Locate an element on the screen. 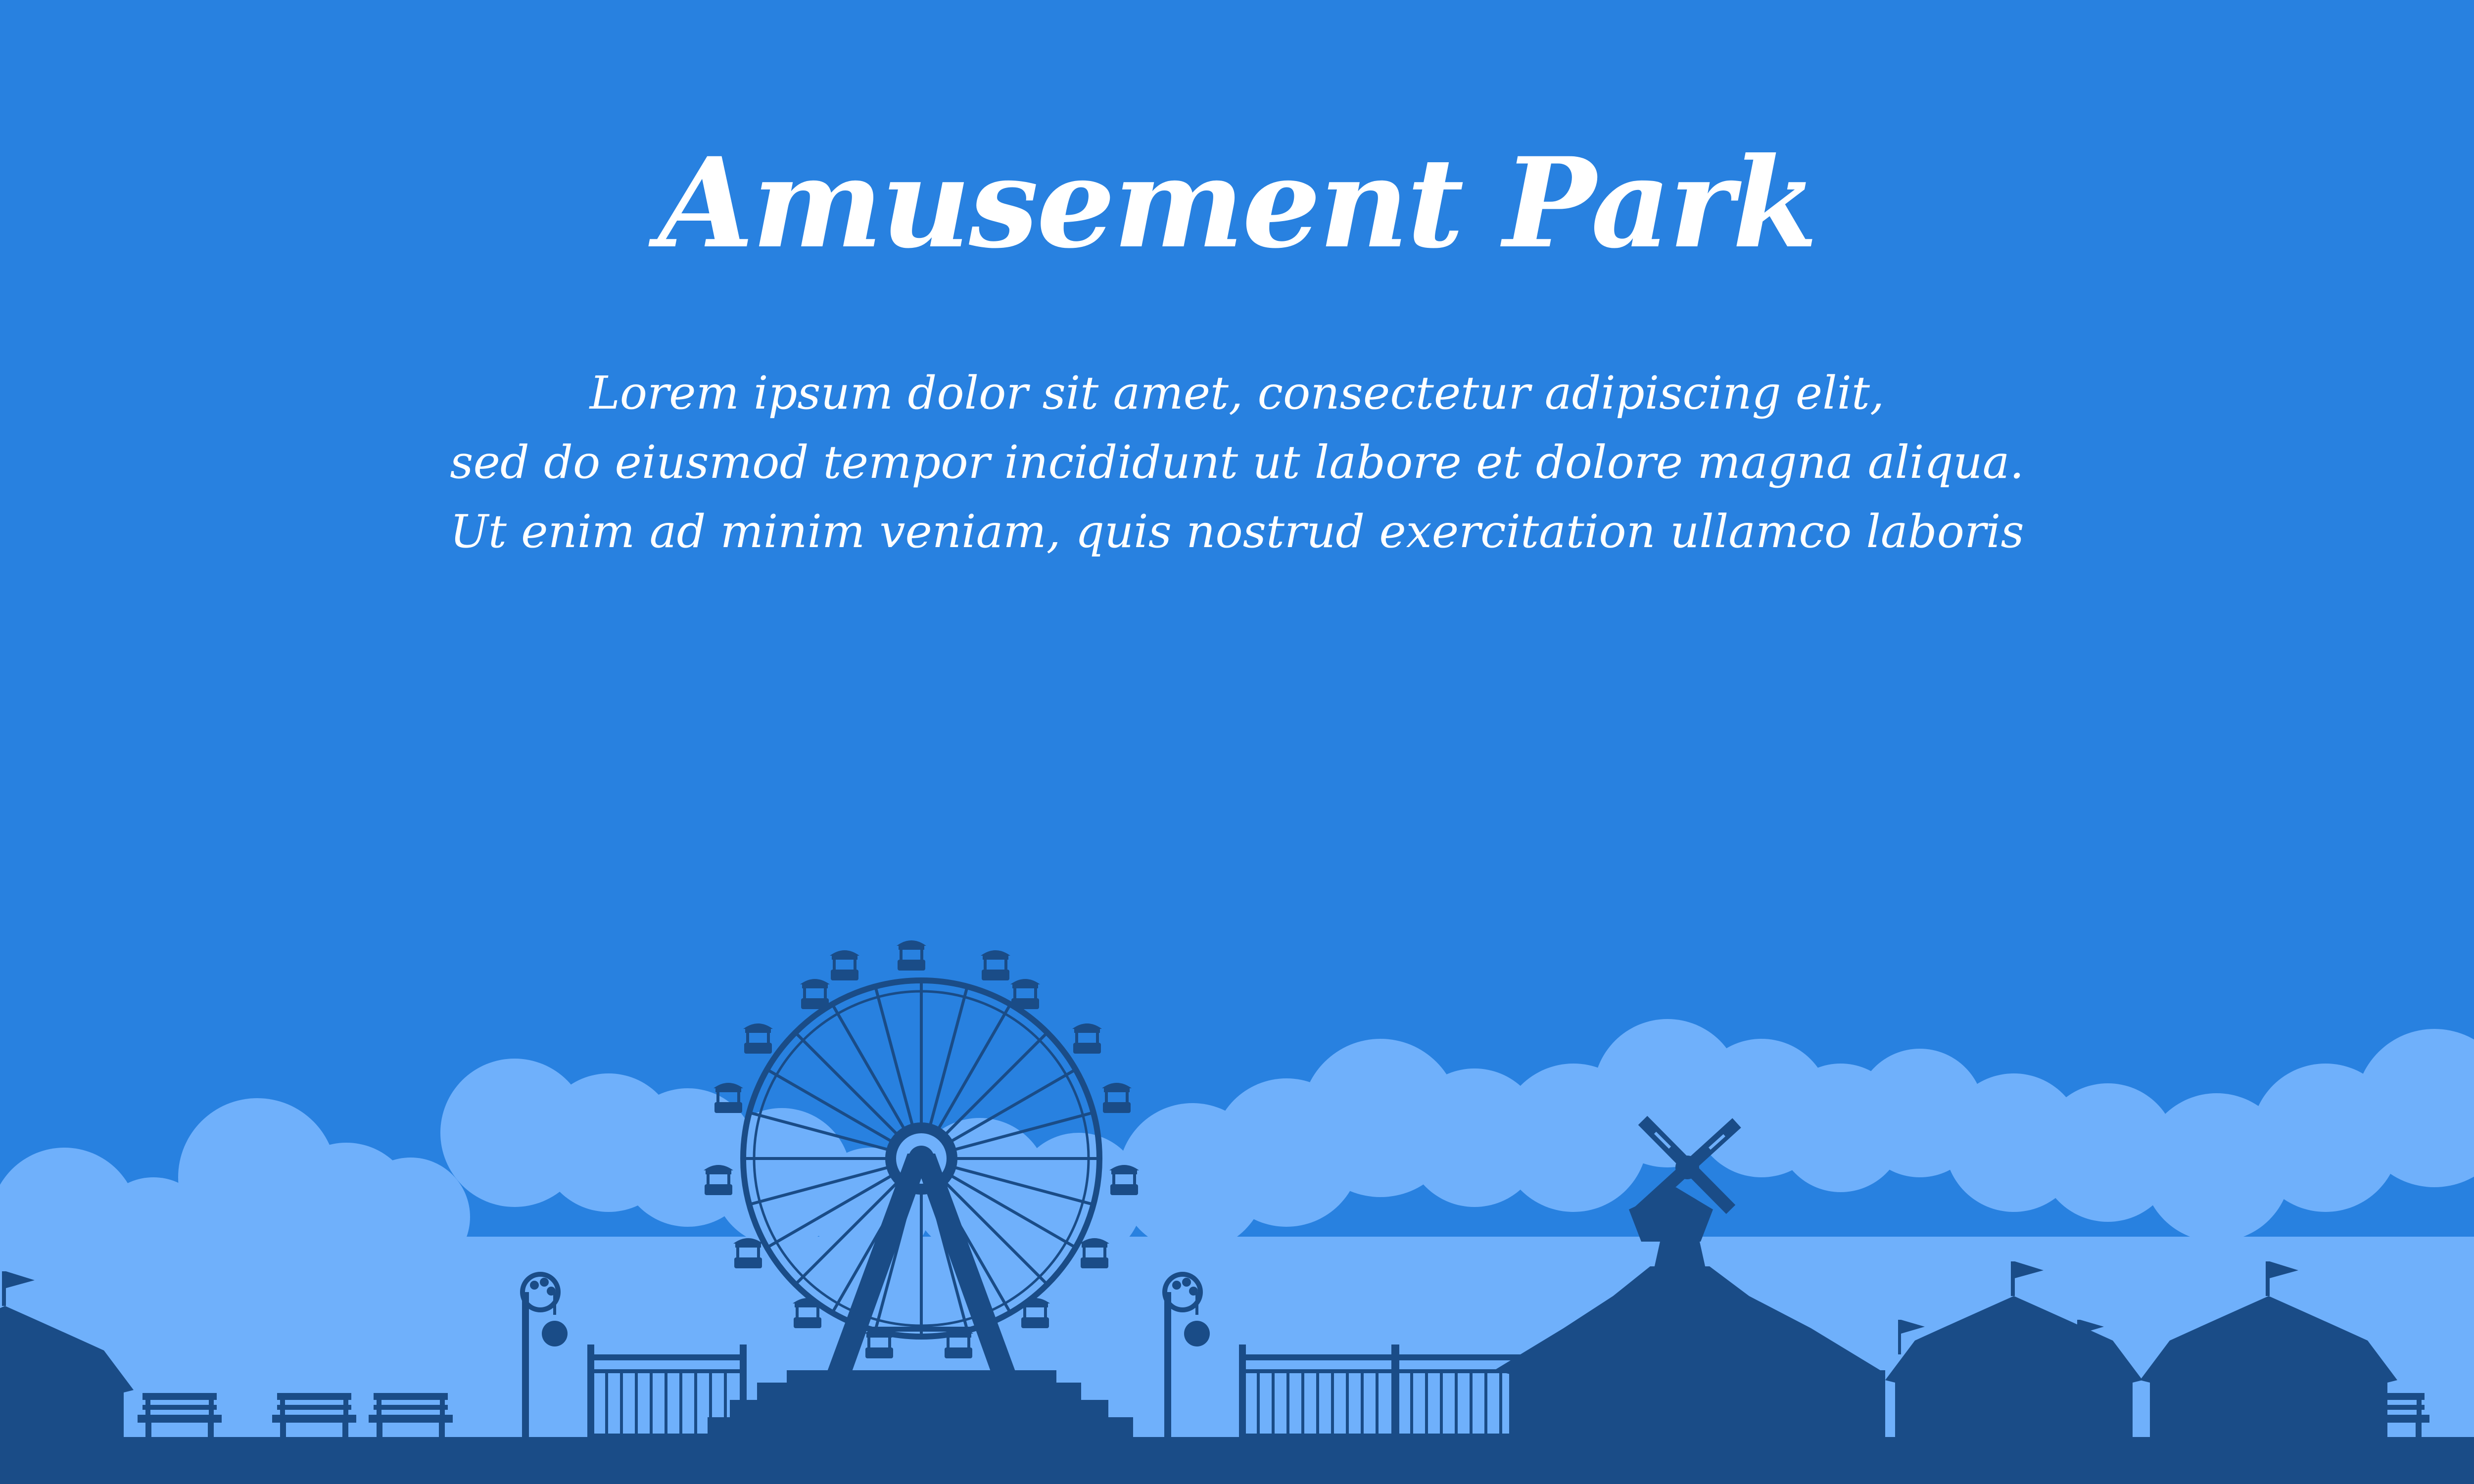 The image size is (2474, 1484). ground is located at coordinates (1237, 1460).